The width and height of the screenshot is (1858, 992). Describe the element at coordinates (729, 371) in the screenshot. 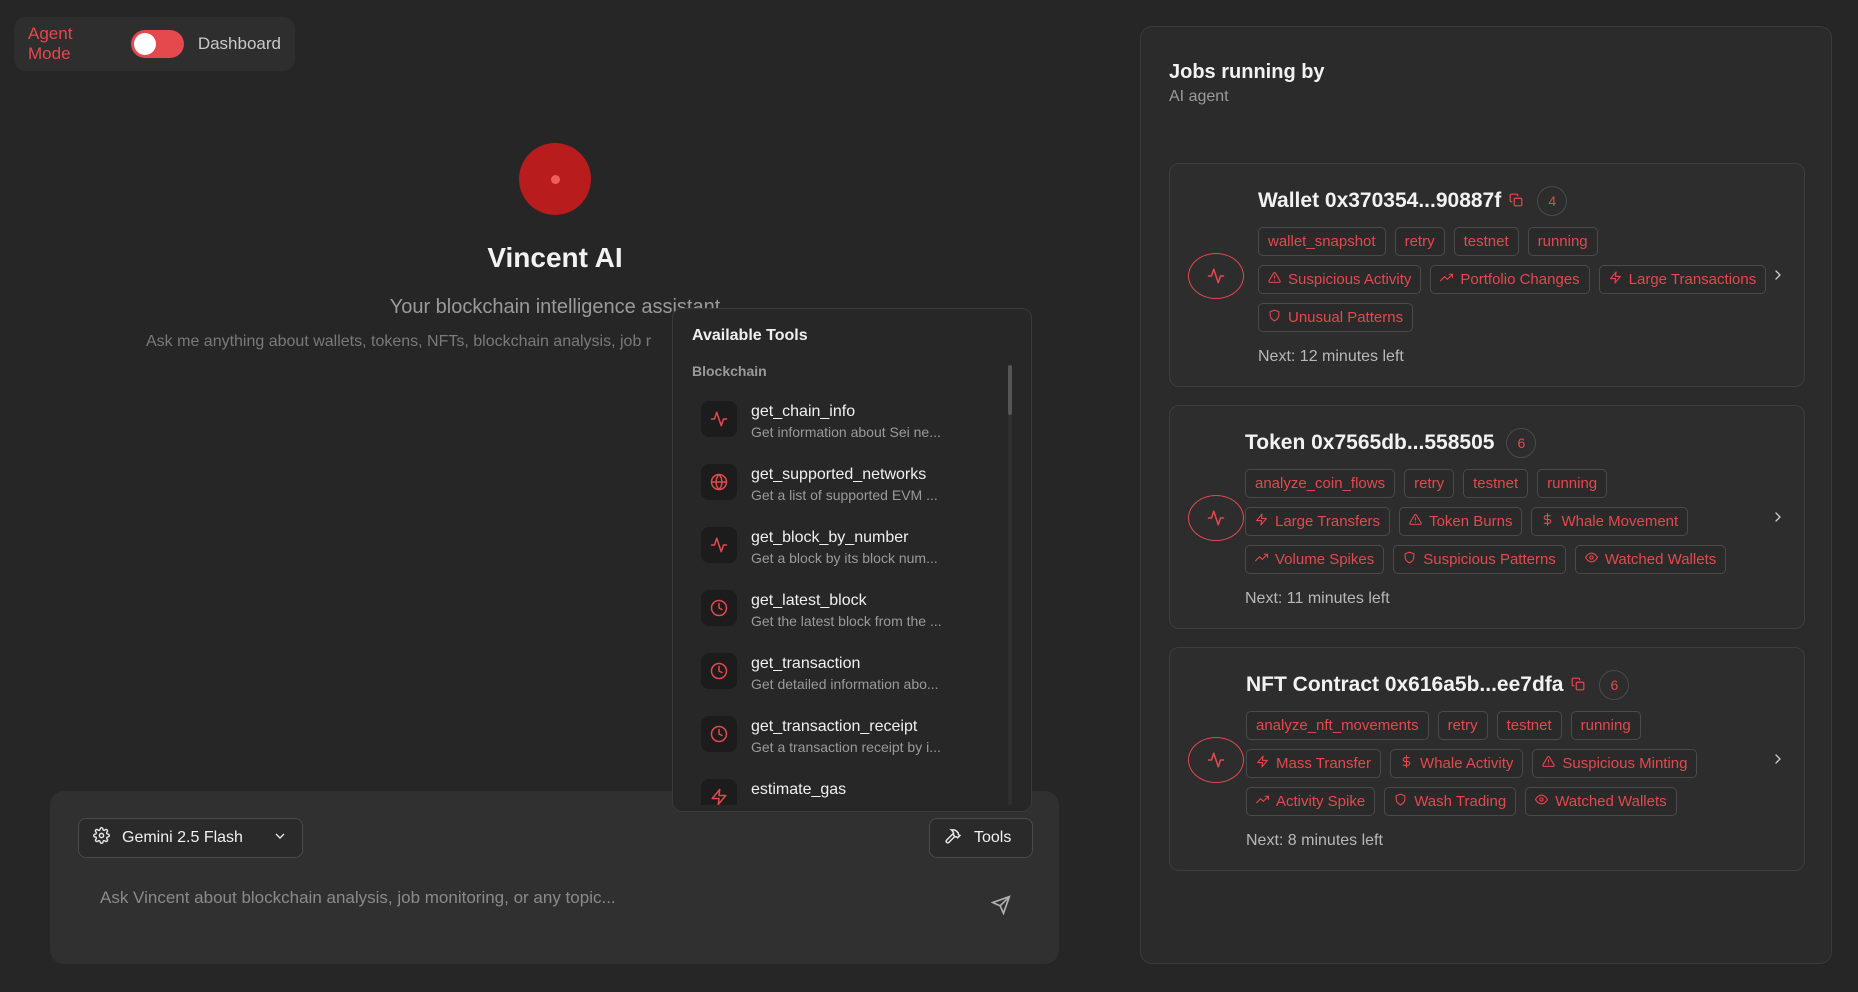

I see `tools-category: Blockchain` at that location.